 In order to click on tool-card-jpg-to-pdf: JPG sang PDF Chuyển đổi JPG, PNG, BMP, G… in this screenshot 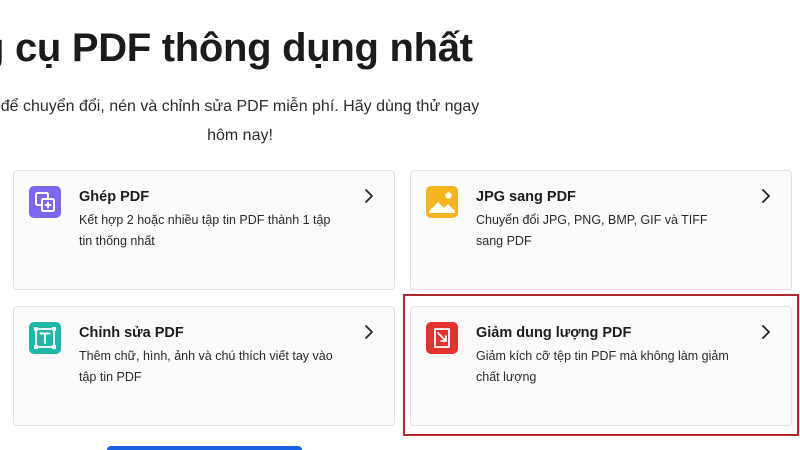, I will do `click(601, 230)`.